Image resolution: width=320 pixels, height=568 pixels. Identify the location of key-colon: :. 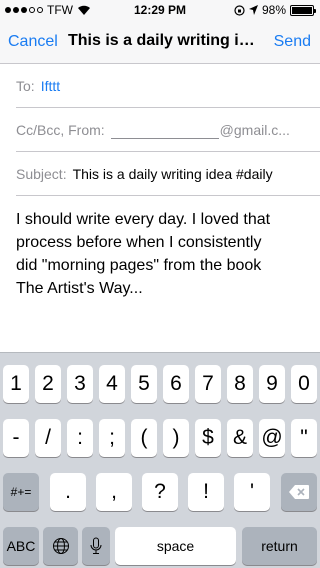
(80, 438).